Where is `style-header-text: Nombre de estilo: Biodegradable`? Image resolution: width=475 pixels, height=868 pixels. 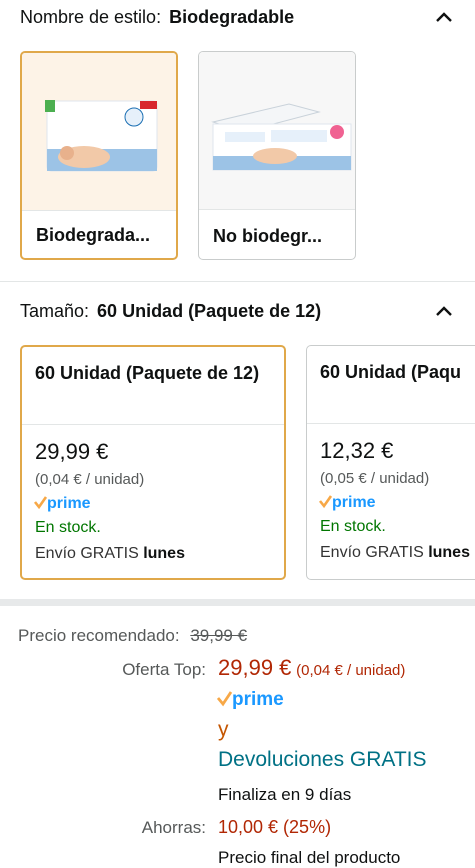 style-header-text: Nombre de estilo: Biodegradable is located at coordinates (157, 17).